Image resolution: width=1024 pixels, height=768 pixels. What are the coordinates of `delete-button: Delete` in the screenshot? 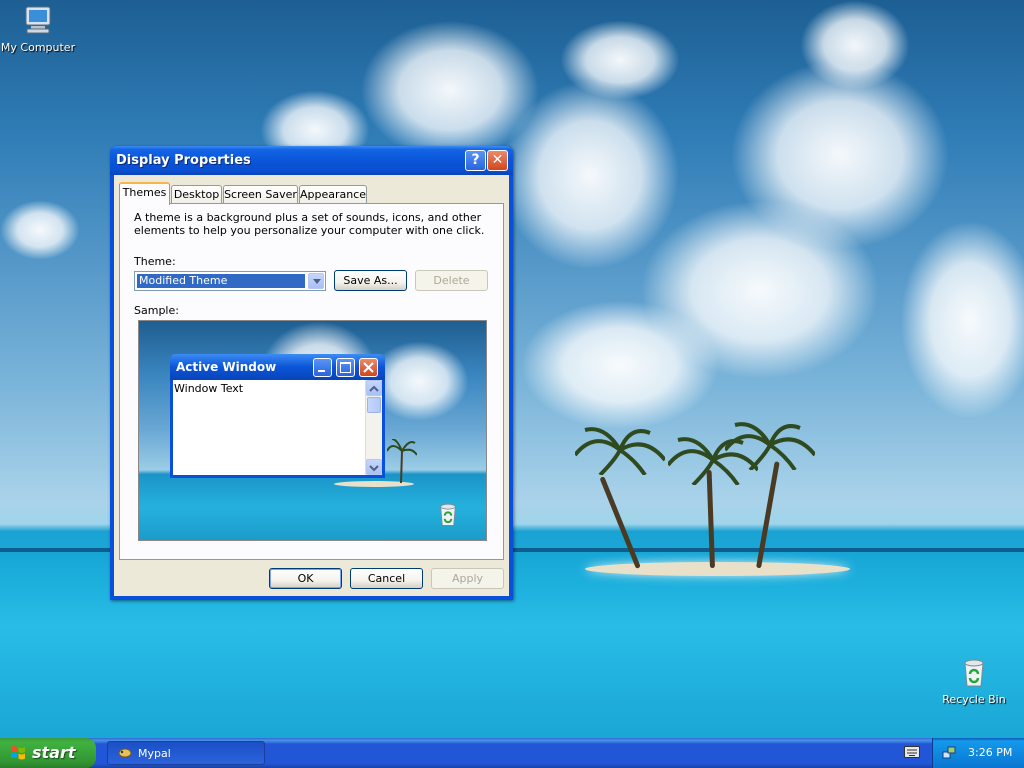 It's located at (451, 280).